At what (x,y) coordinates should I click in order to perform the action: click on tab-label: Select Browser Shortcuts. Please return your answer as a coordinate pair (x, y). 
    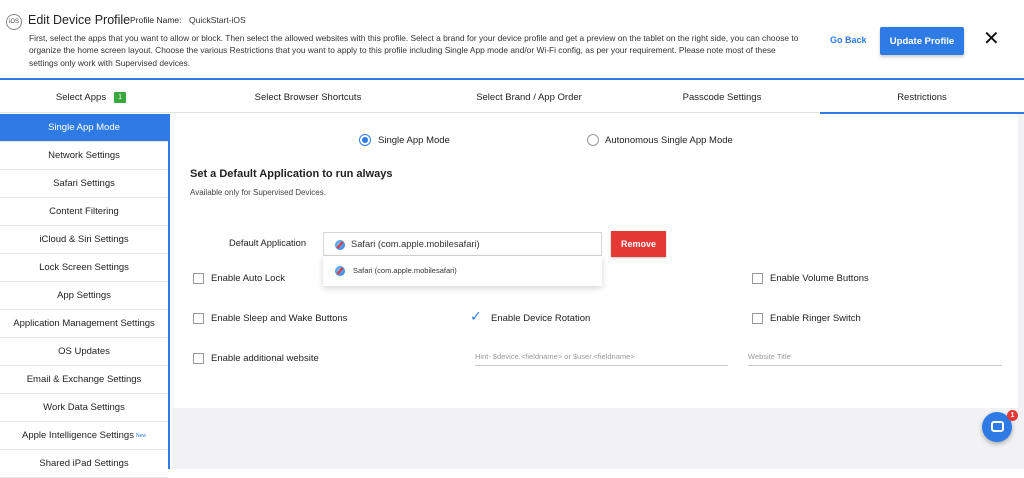
    Looking at the image, I should click on (308, 97).